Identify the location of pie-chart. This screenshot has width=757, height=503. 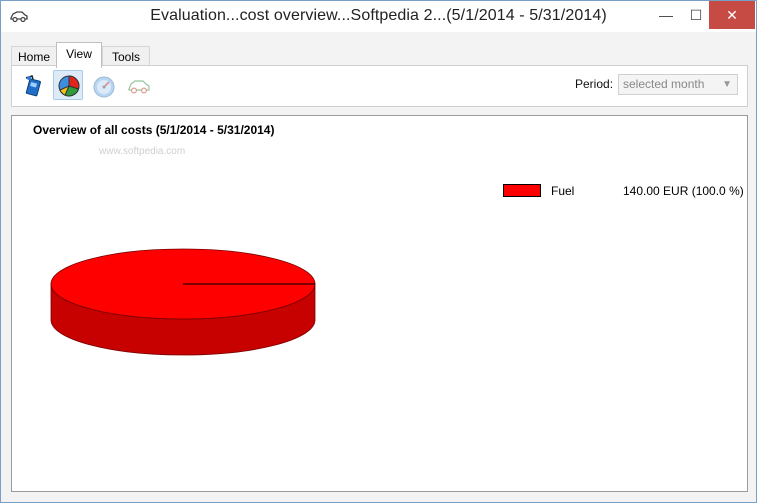
(183, 302).